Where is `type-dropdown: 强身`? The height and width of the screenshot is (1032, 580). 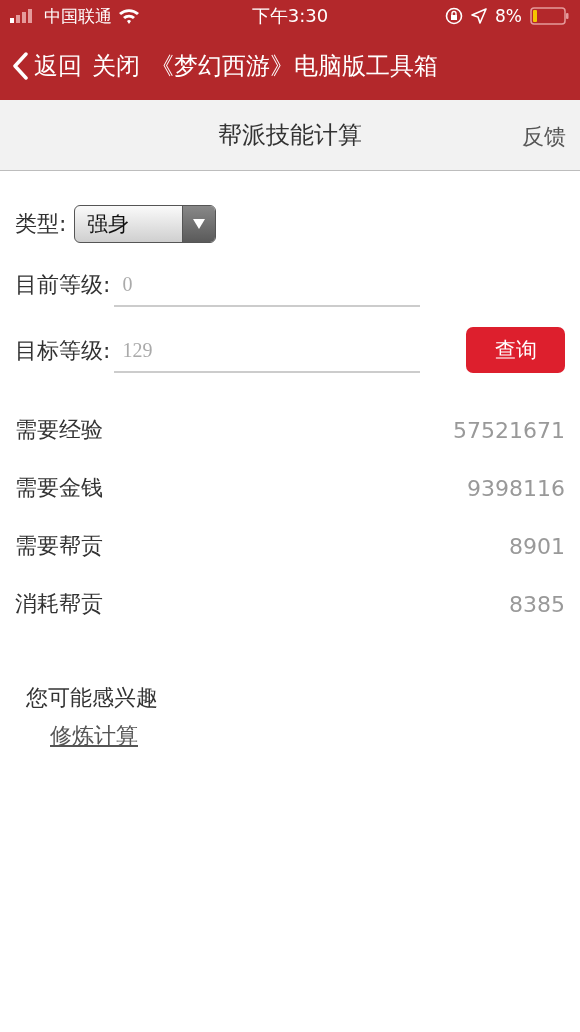 type-dropdown: 强身 is located at coordinates (145, 224).